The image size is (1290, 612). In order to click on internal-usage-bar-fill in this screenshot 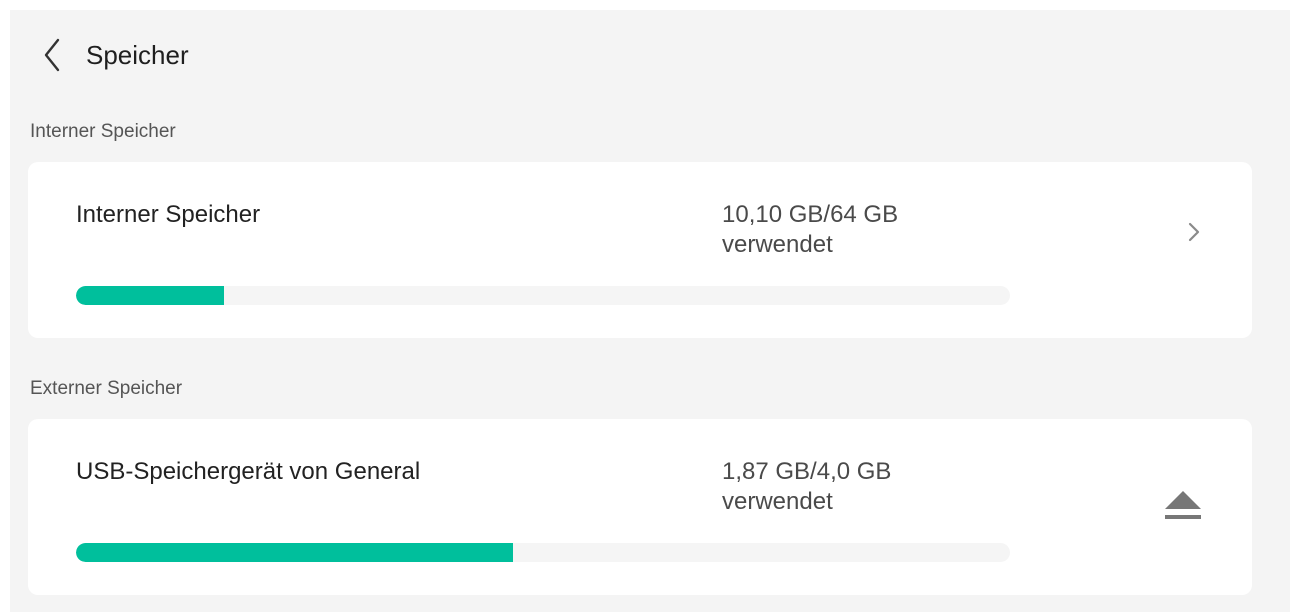, I will do `click(150, 295)`.